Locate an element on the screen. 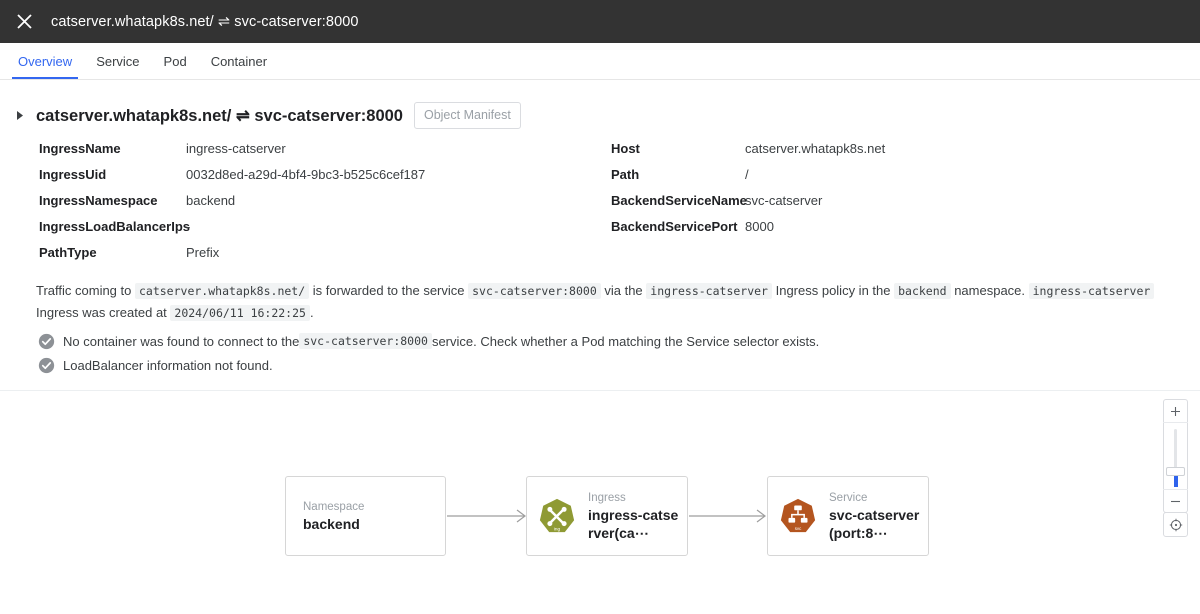  close-icon is located at coordinates (24, 22).